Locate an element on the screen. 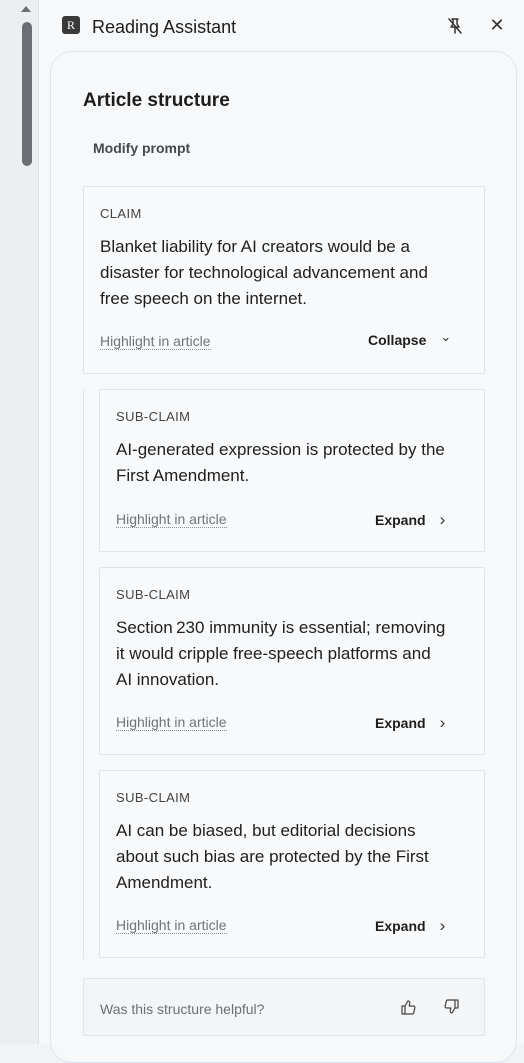  feedback-bar: Was this structure helpful? is located at coordinates (284, 1007).